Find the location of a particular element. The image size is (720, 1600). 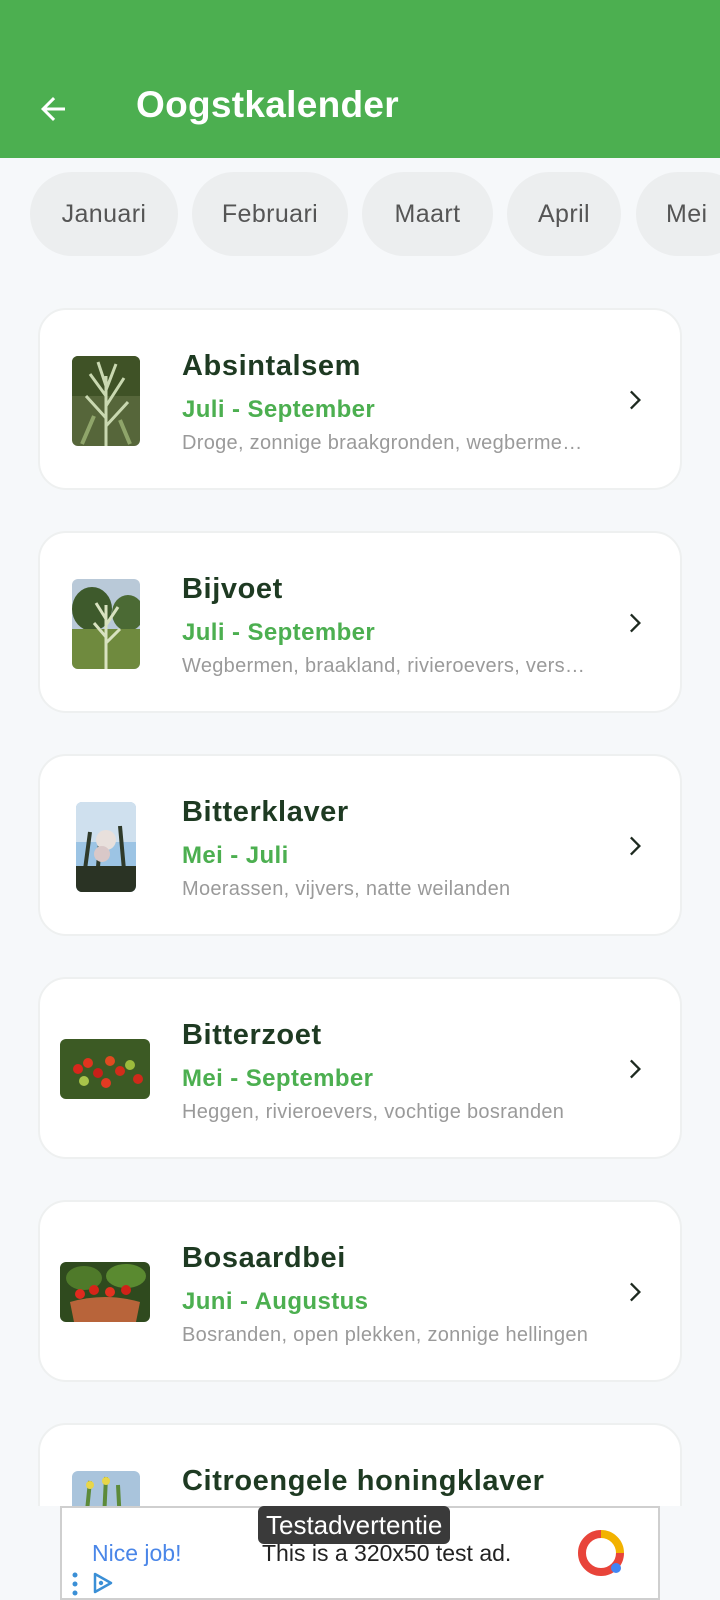

month-chip-februari: Februari is located at coordinates (270, 214).